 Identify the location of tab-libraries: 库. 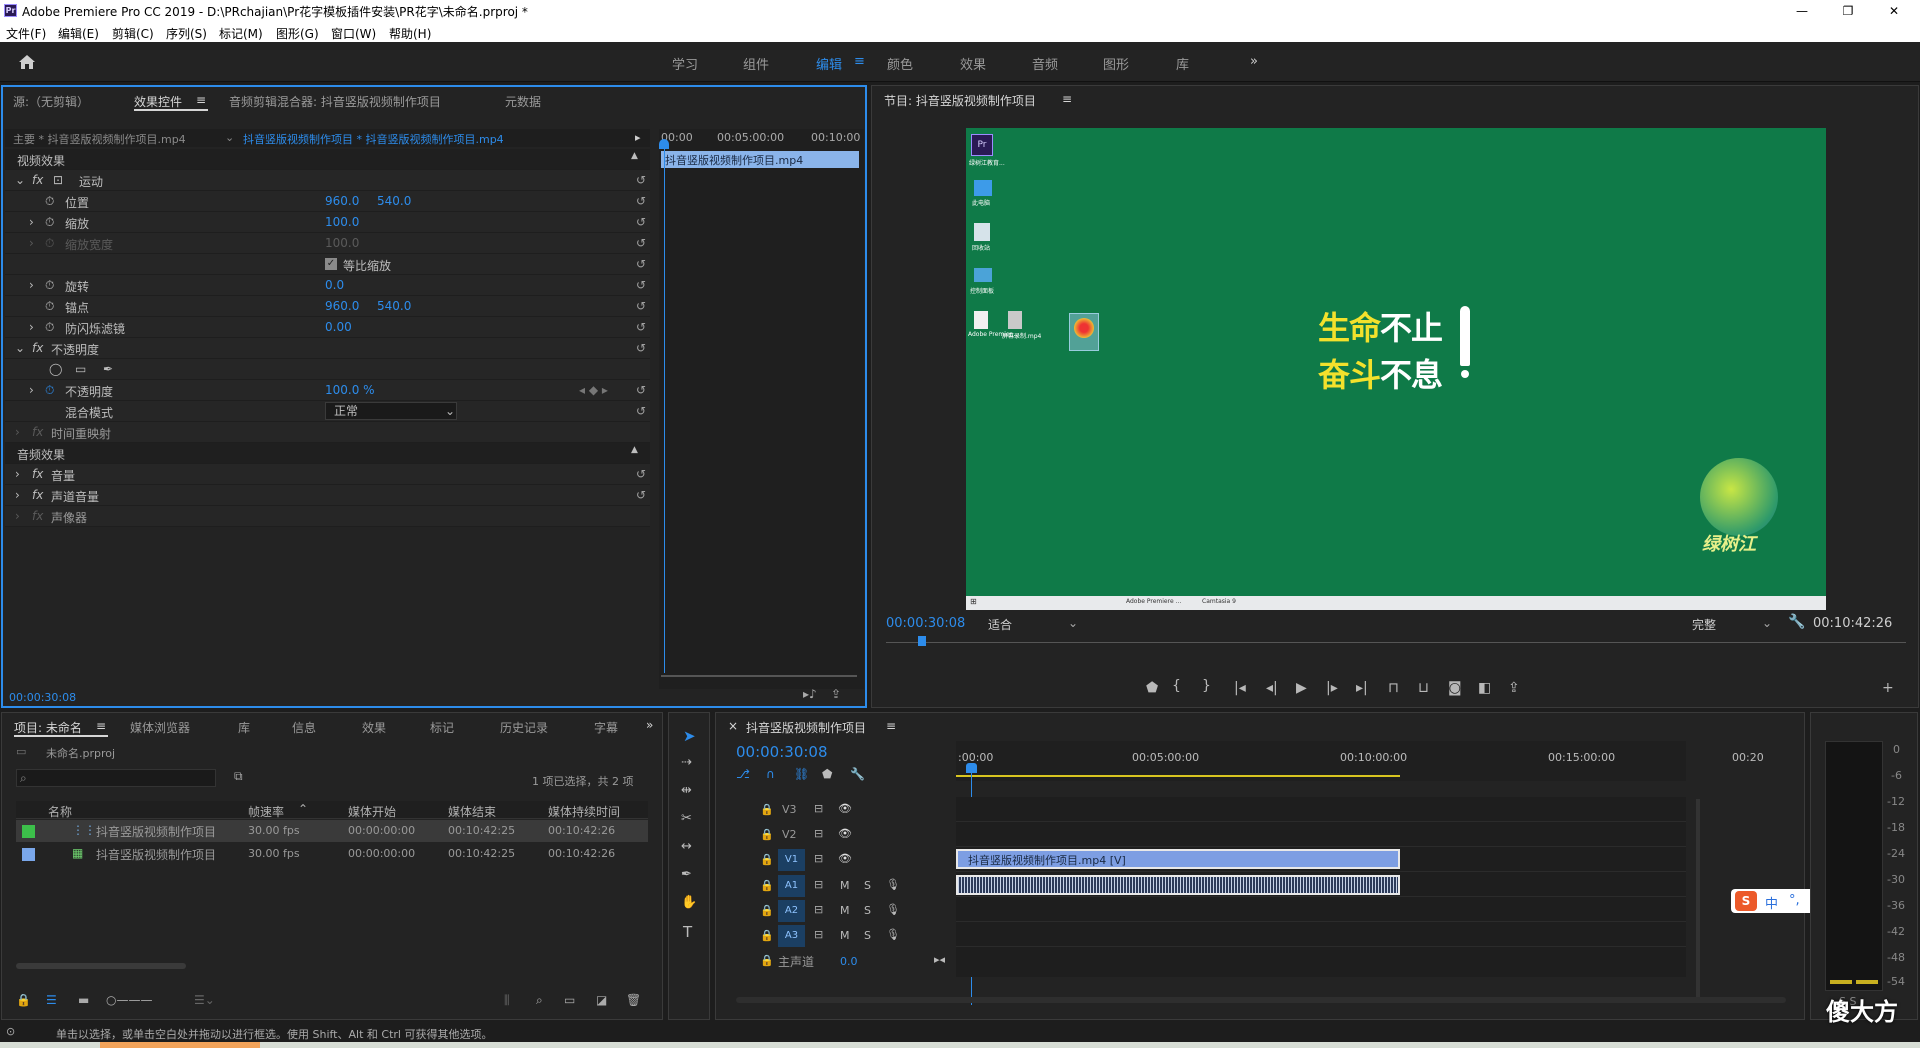
(244, 727).